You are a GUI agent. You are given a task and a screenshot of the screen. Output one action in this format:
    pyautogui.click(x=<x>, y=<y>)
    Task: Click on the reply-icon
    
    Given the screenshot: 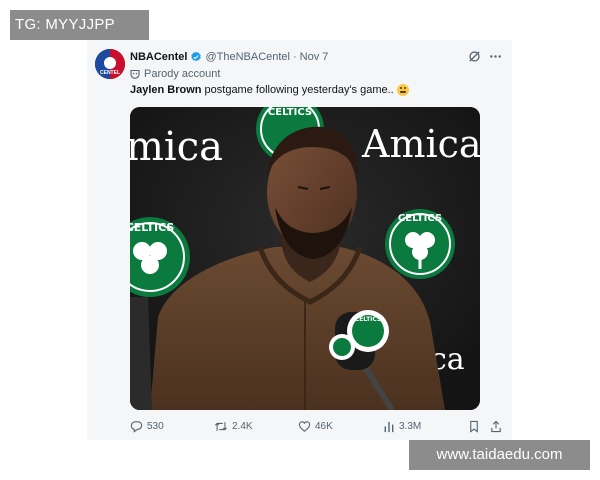 What is the action you would take?
    pyautogui.click(x=136, y=426)
    